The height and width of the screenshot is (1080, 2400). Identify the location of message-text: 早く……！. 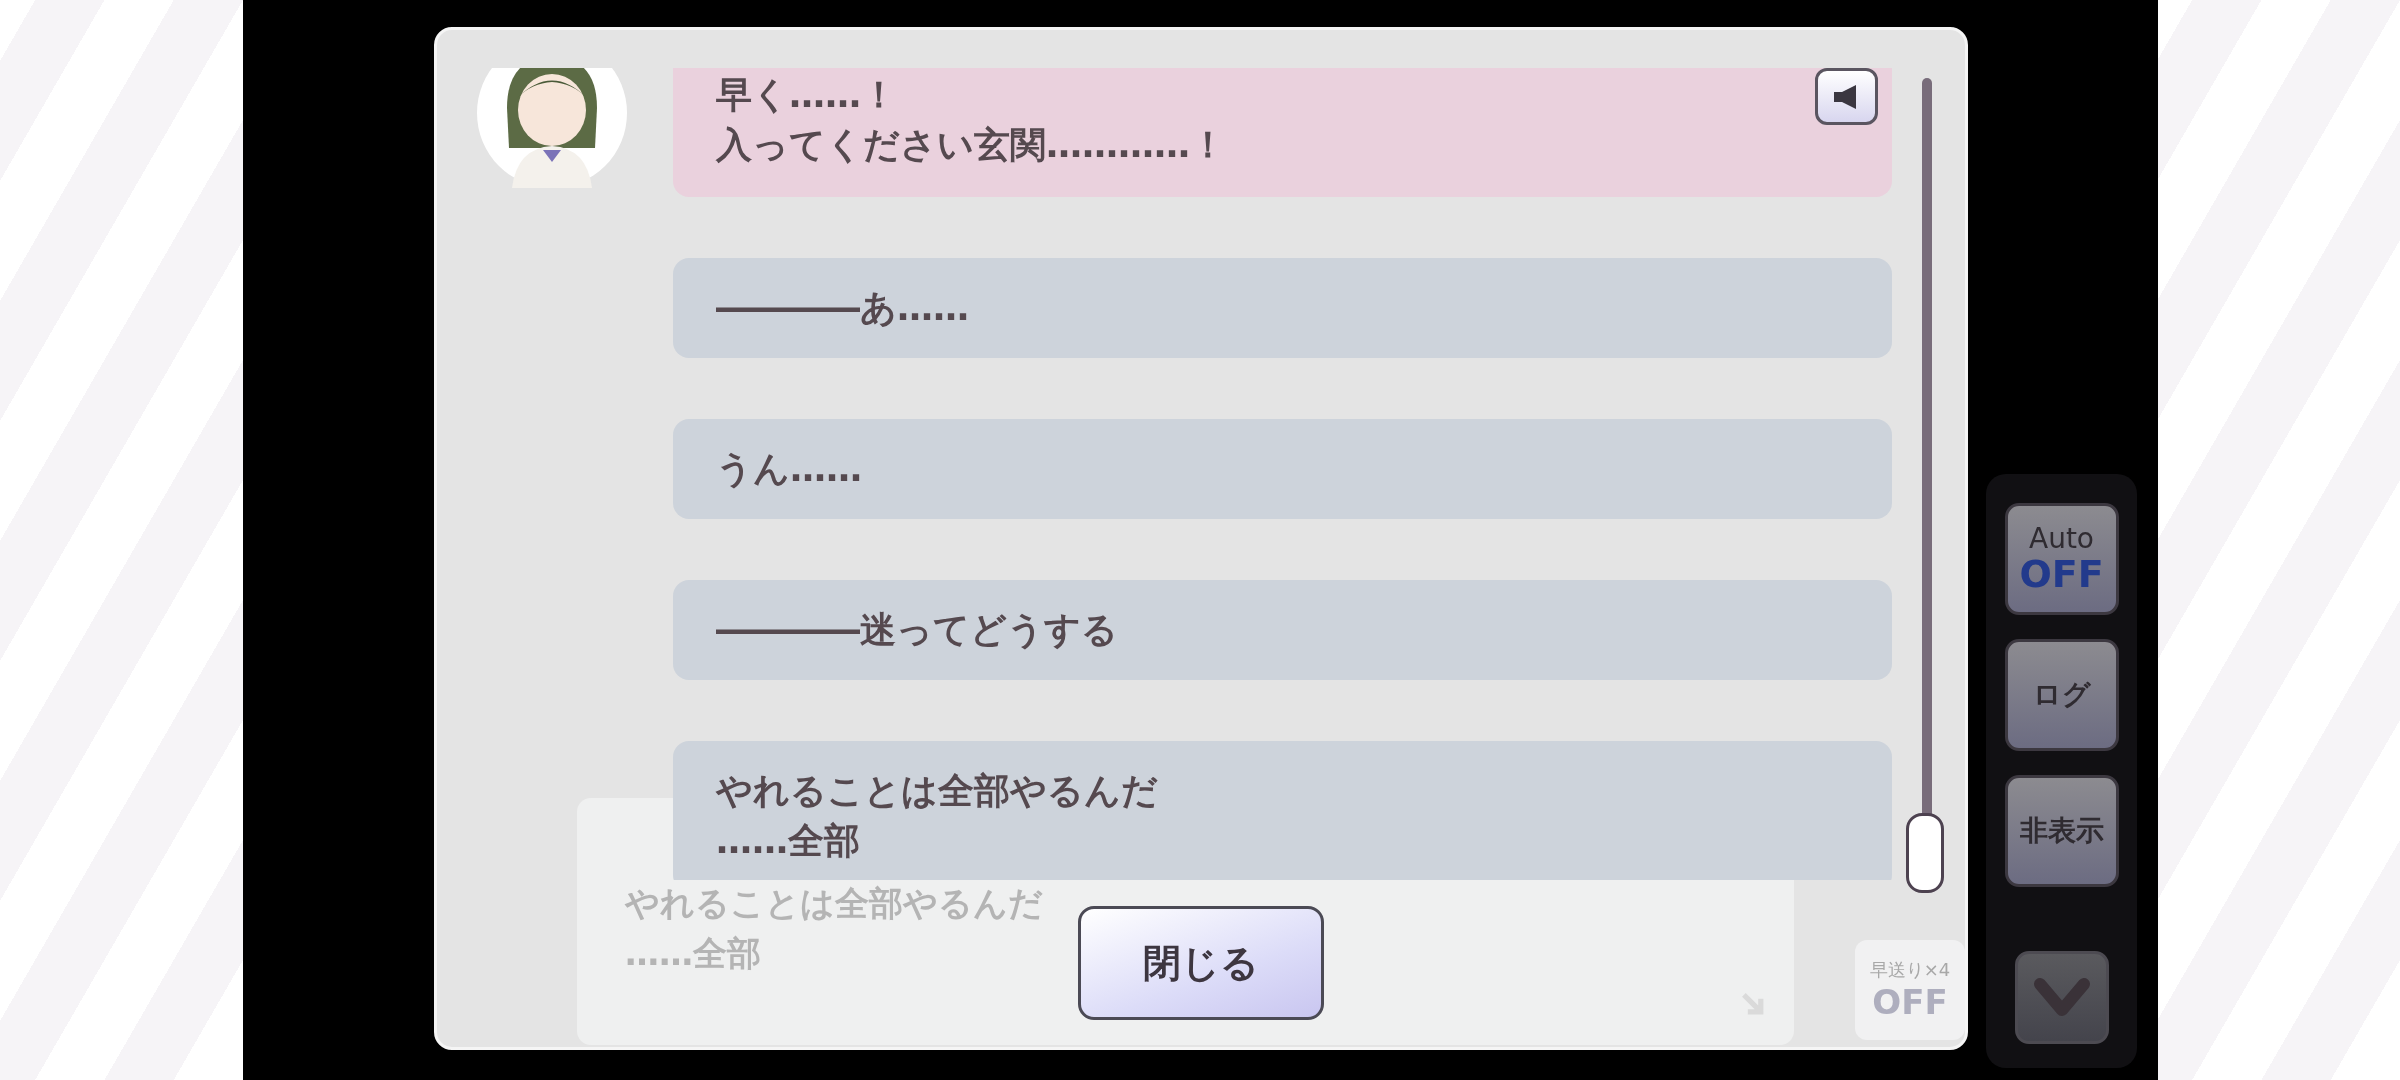
(806, 95).